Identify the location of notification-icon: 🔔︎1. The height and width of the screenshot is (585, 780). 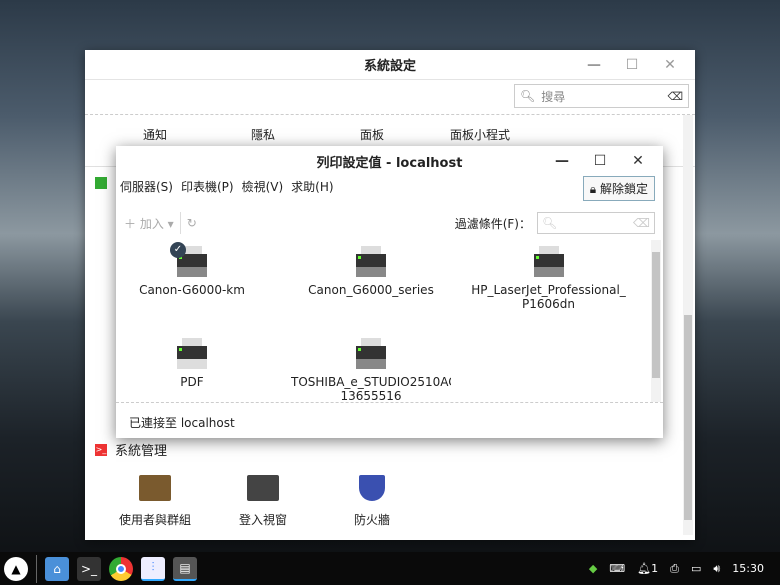
(647, 568).